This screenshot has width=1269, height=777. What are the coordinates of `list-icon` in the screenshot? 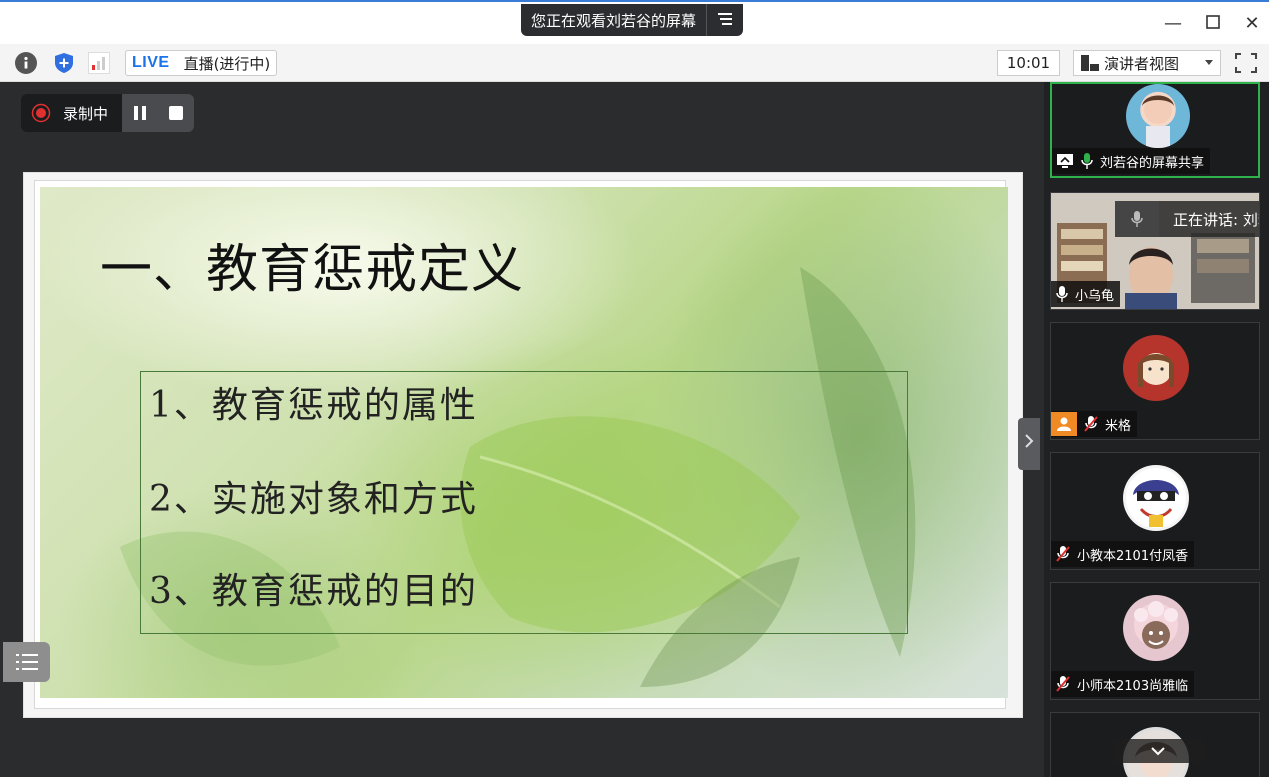 It's located at (26, 662).